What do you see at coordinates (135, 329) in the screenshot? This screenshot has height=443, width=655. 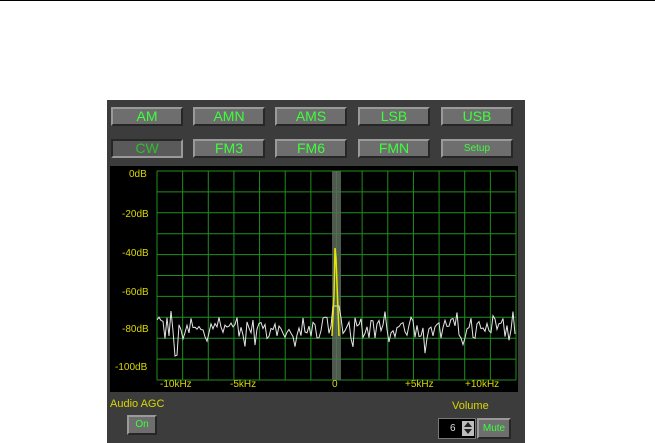 I see `db-label-80: -80dB` at bounding box center [135, 329].